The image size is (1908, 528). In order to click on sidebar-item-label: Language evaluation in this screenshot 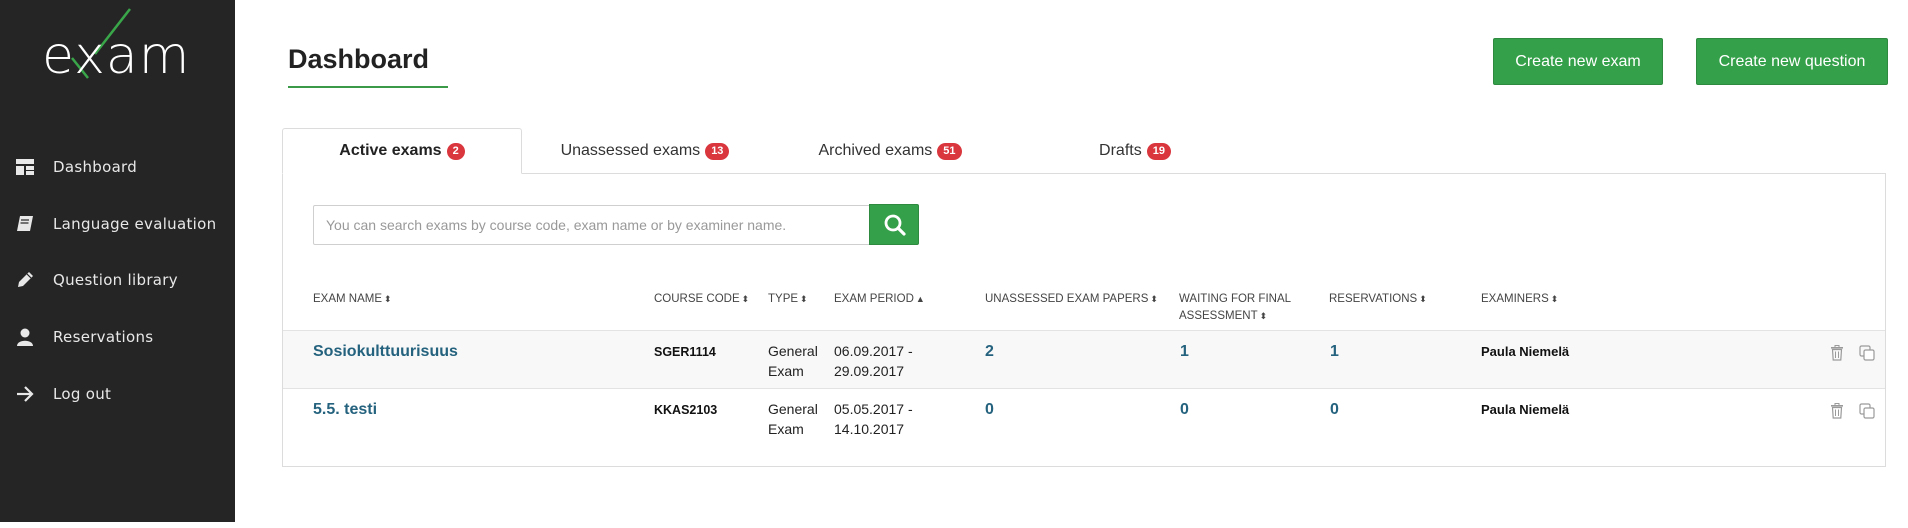, I will do `click(135, 224)`.